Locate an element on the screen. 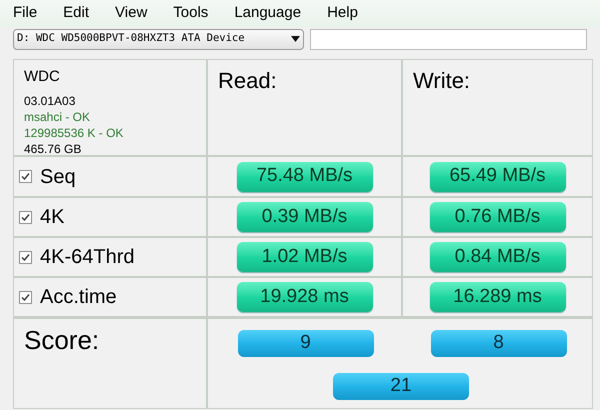 This screenshot has width=600, height=410. test-label: Acc.time is located at coordinates (78, 297).